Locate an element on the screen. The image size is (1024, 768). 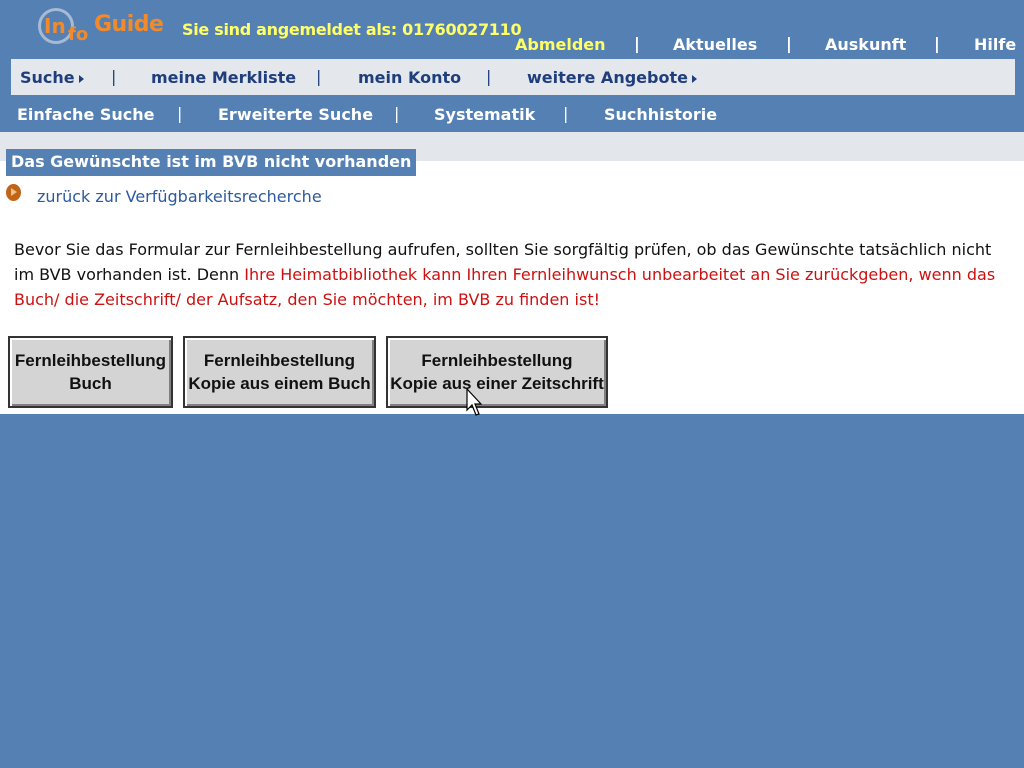
mouse-pointer-icon is located at coordinates (474, 402).